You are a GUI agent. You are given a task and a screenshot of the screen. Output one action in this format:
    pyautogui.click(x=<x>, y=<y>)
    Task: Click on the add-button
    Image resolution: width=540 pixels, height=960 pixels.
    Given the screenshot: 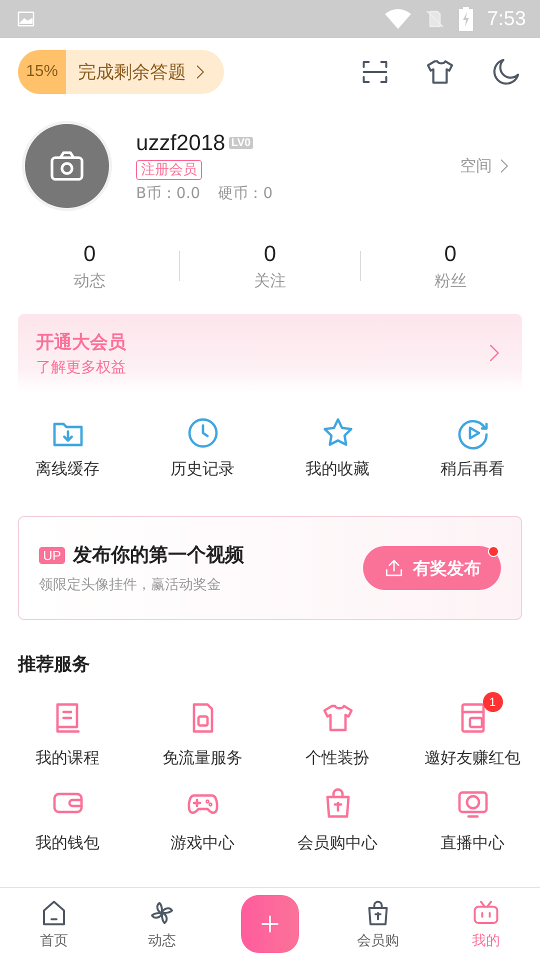 What is the action you would take?
    pyautogui.click(x=270, y=924)
    